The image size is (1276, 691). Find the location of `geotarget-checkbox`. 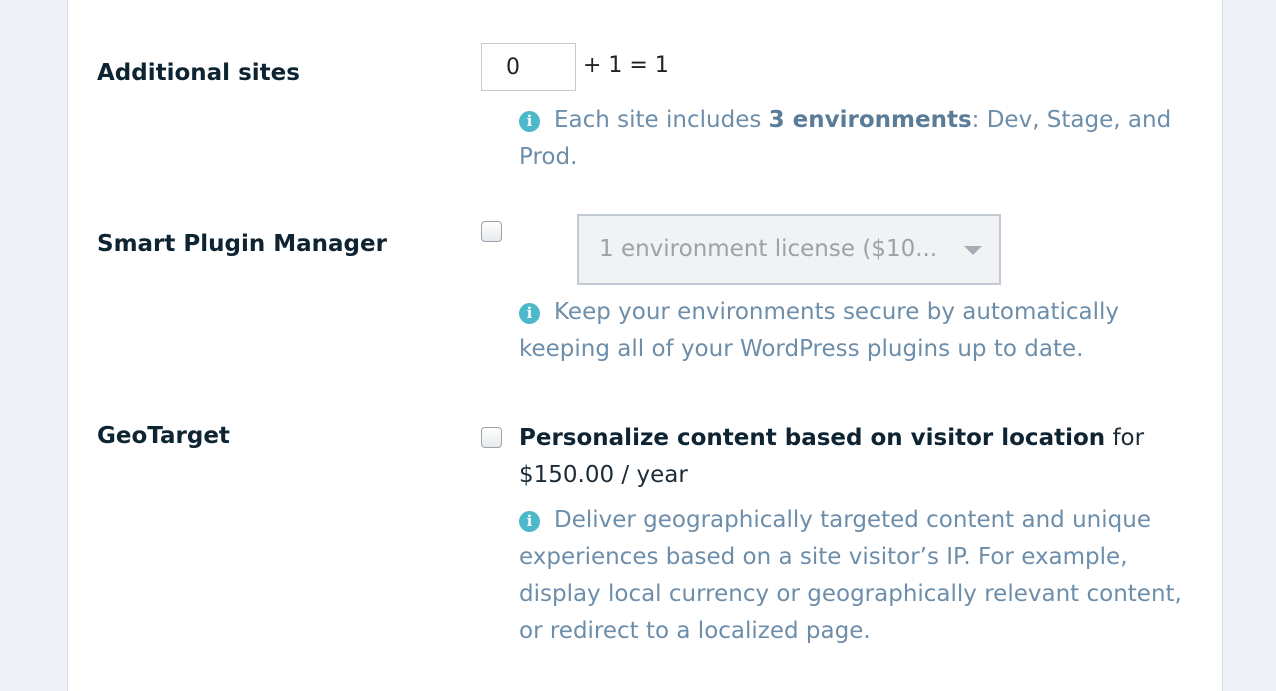

geotarget-checkbox is located at coordinates (491, 437).